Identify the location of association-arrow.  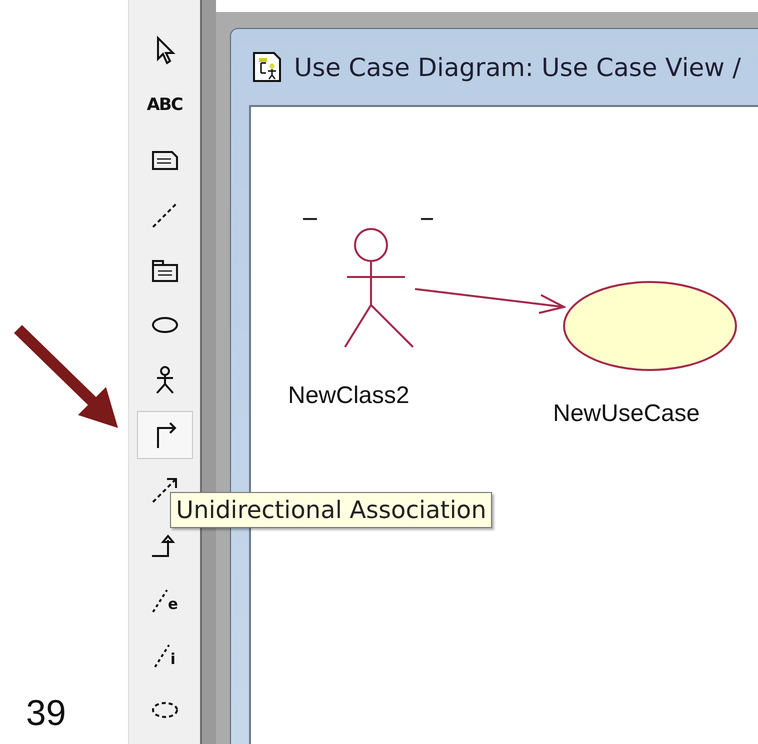
(490, 300).